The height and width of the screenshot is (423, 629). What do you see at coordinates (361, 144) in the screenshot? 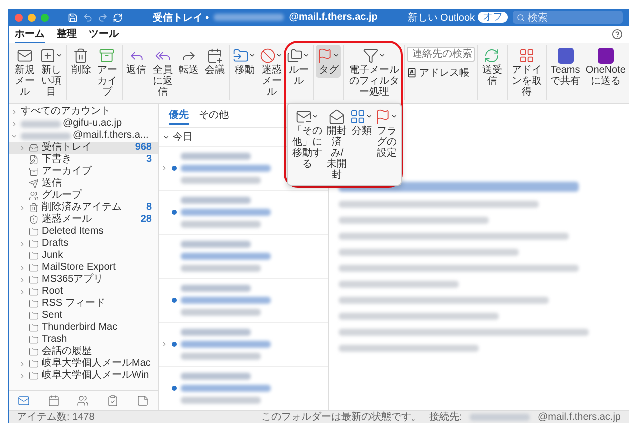
I see `menu-button: 分類` at bounding box center [361, 144].